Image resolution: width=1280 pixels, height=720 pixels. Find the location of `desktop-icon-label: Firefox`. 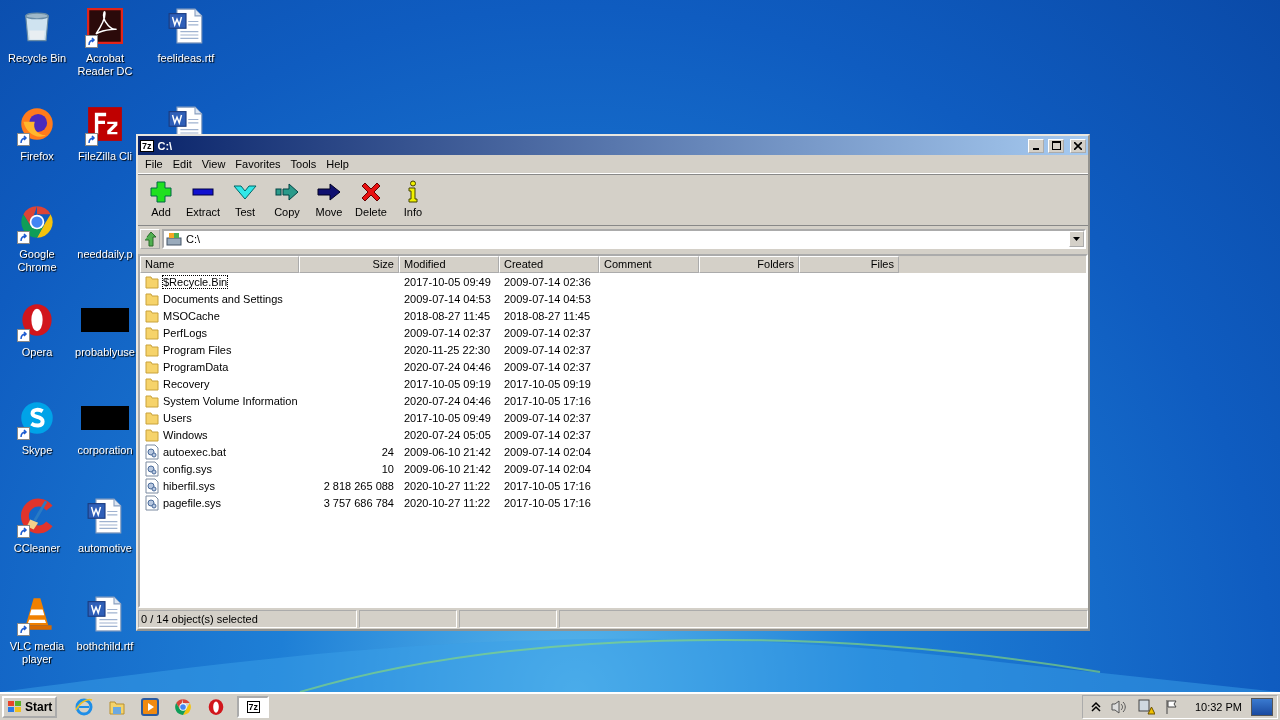

desktop-icon-label: Firefox is located at coordinates (37, 156).